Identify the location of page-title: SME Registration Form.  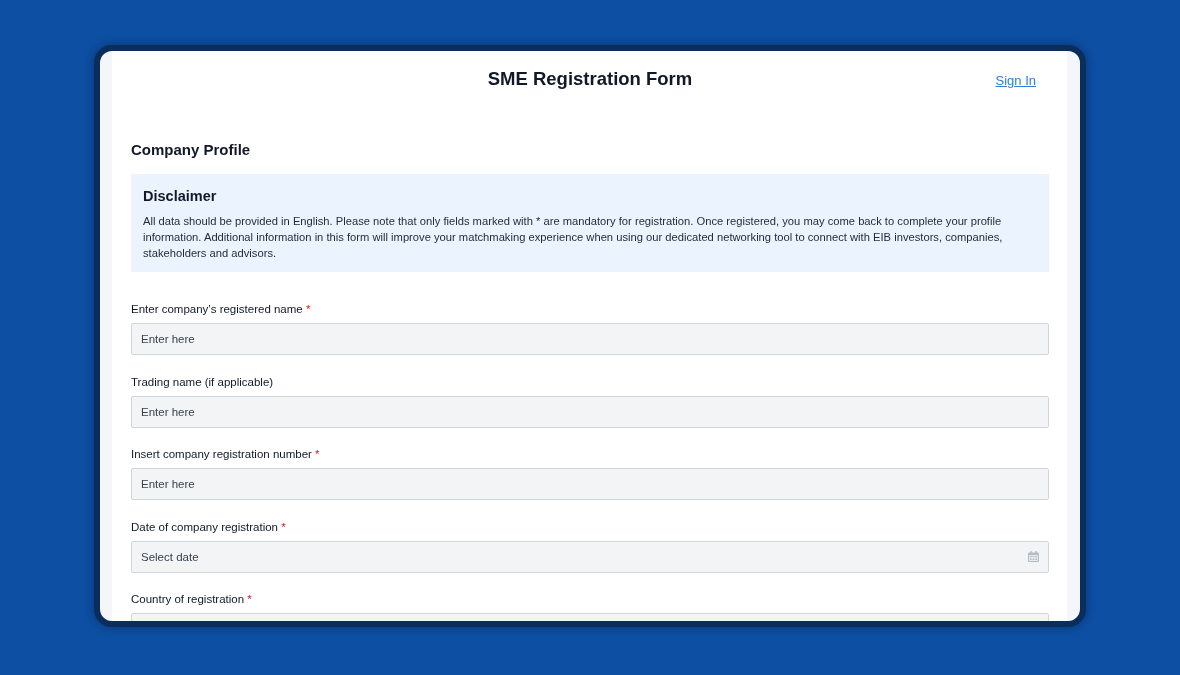
(590, 79).